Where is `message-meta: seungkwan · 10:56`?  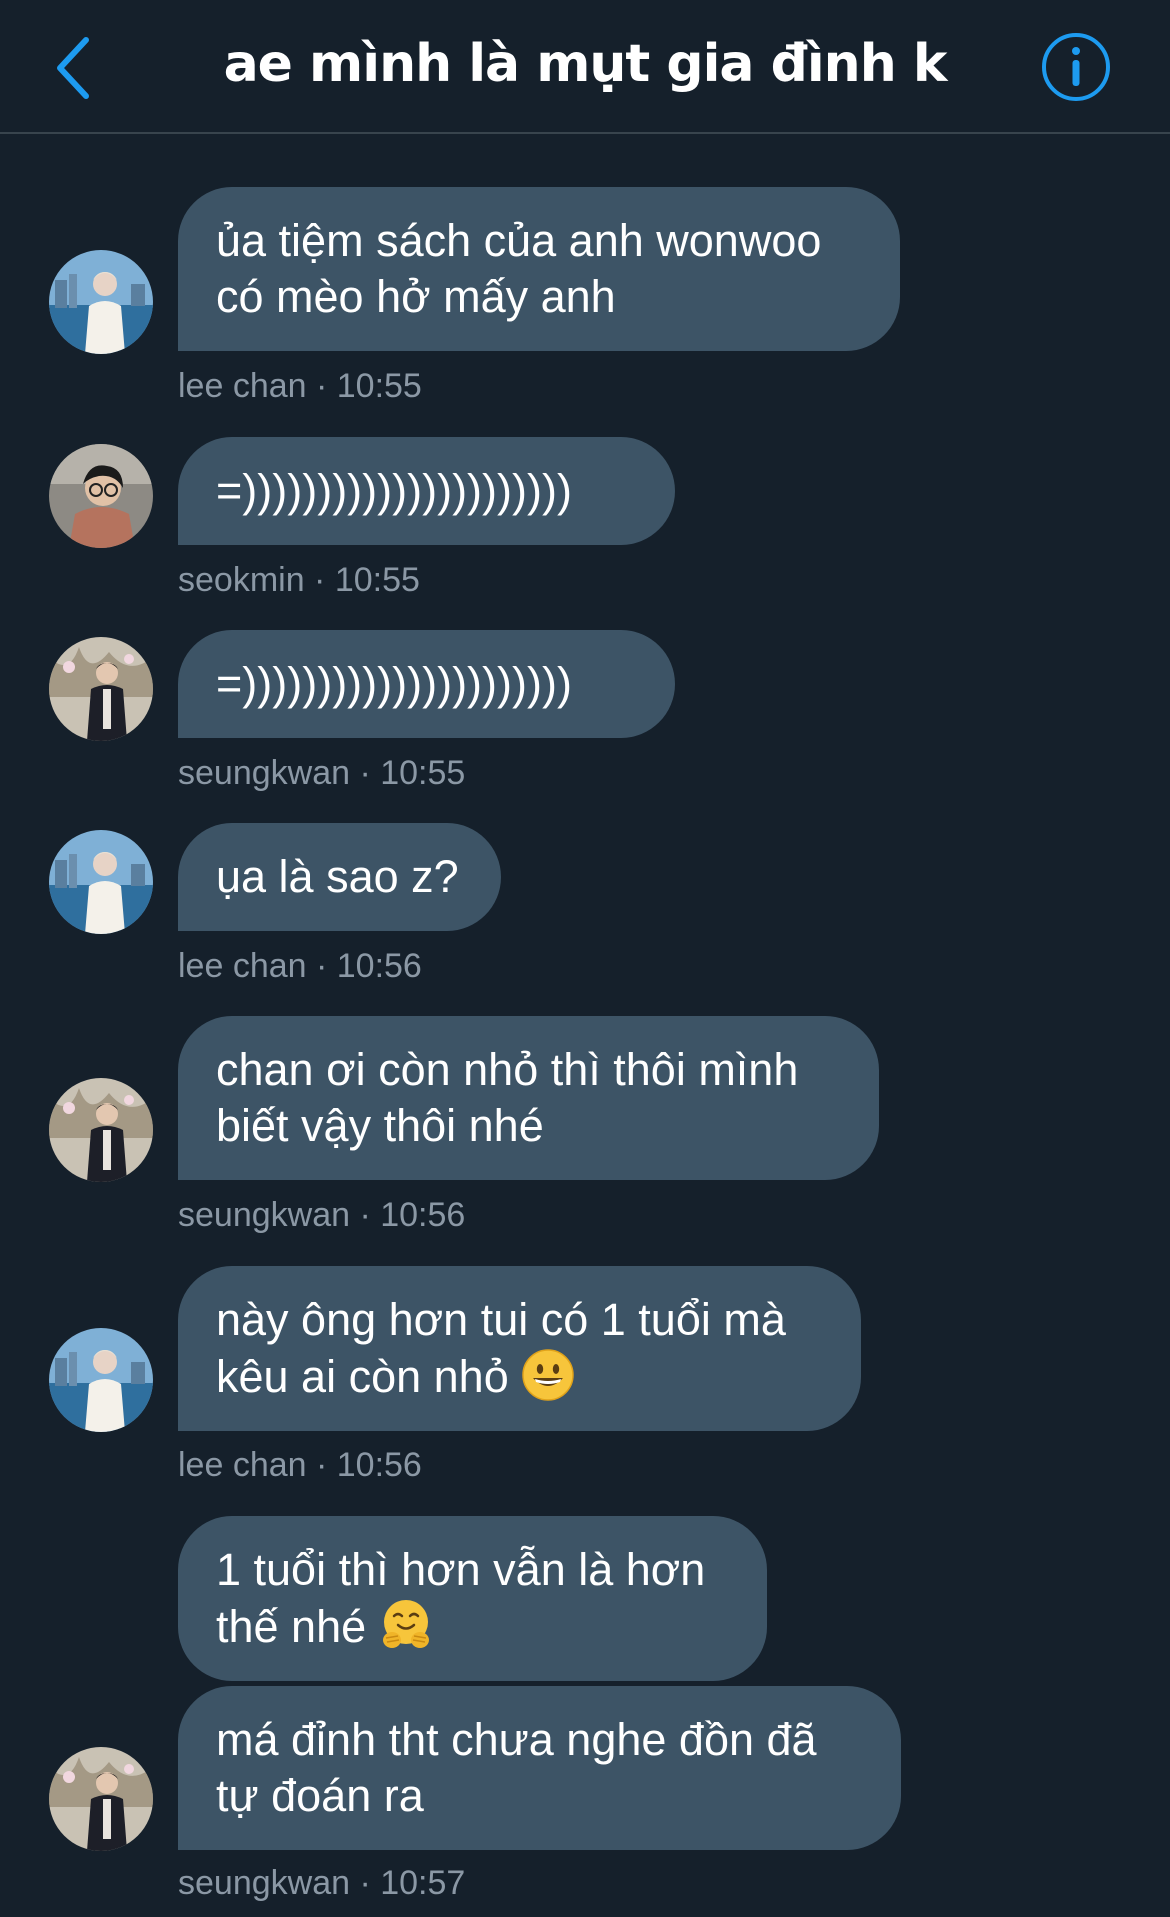
message-meta: seungkwan · 10:56 is located at coordinates (322, 1215).